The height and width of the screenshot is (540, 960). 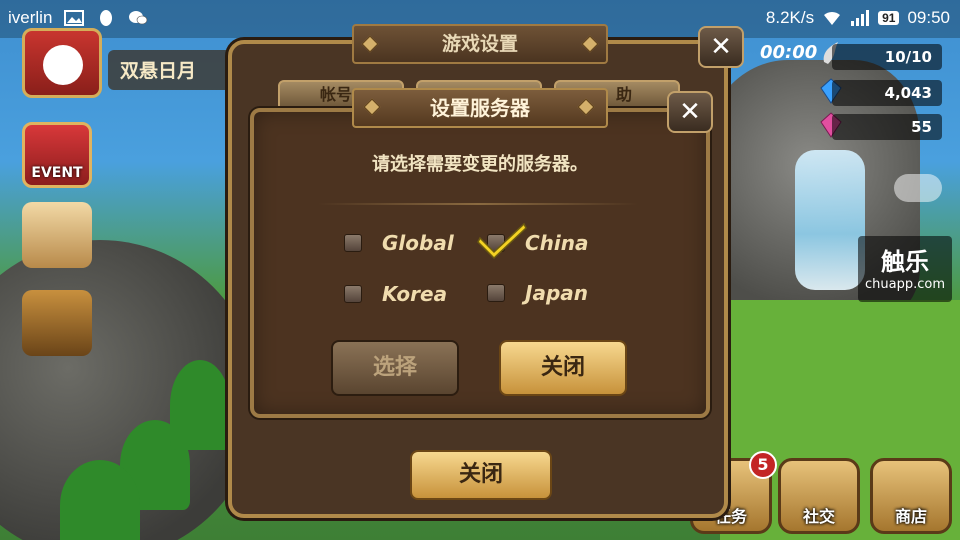 I want to click on player-avatar, so click(x=62, y=63).